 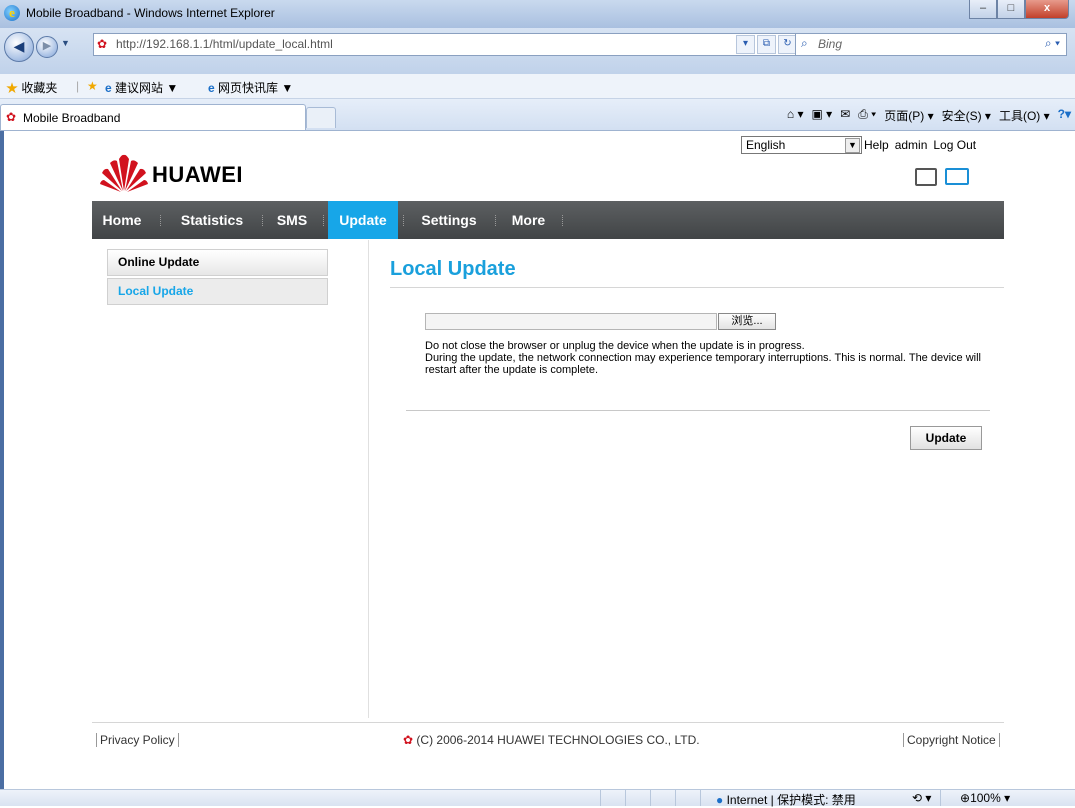 I want to click on minimize-button: –, so click(x=983, y=9).